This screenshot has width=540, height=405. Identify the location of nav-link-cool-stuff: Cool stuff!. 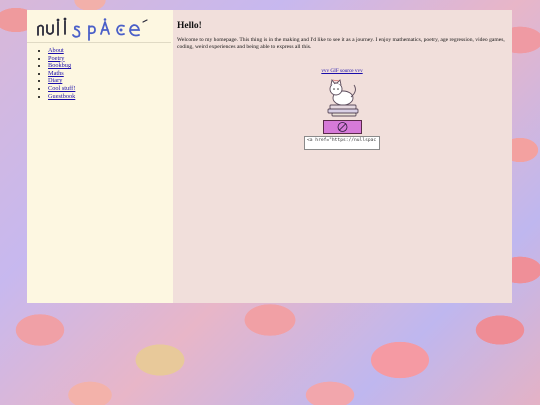
(61, 88).